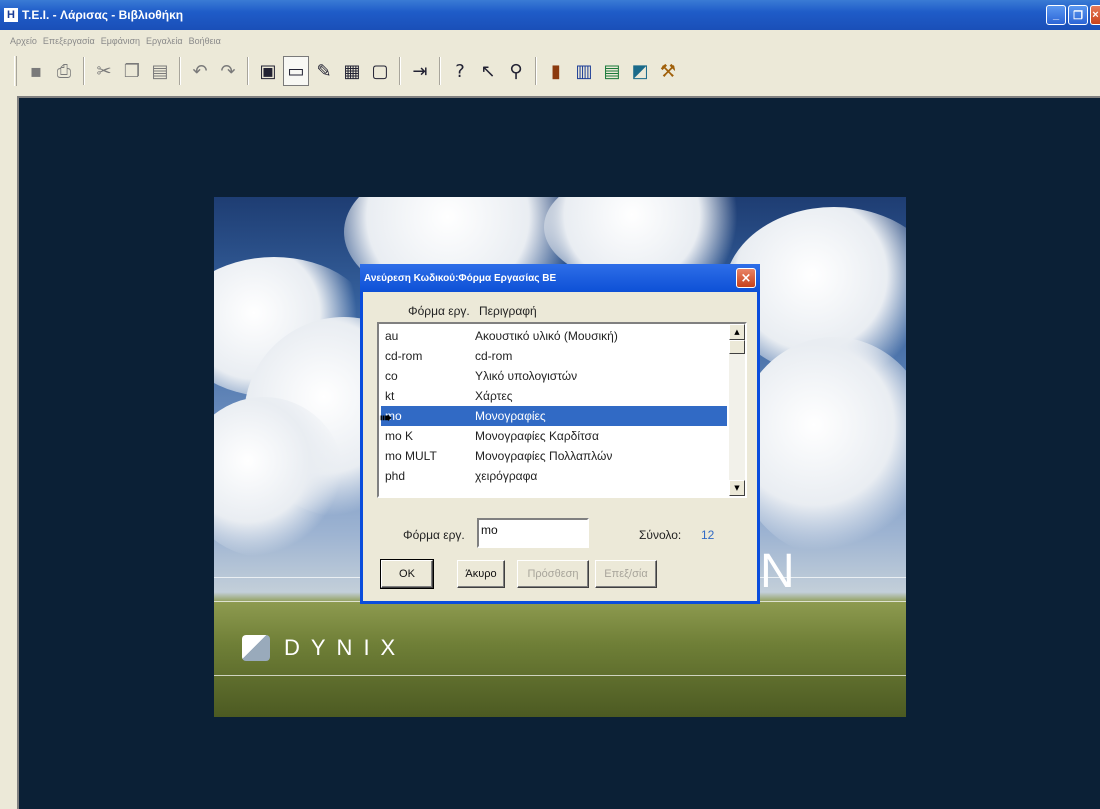 The height and width of the screenshot is (809, 1100). Describe the element at coordinates (205, 41) in the screenshot. I see `menu-help: Βοήθεια` at that location.